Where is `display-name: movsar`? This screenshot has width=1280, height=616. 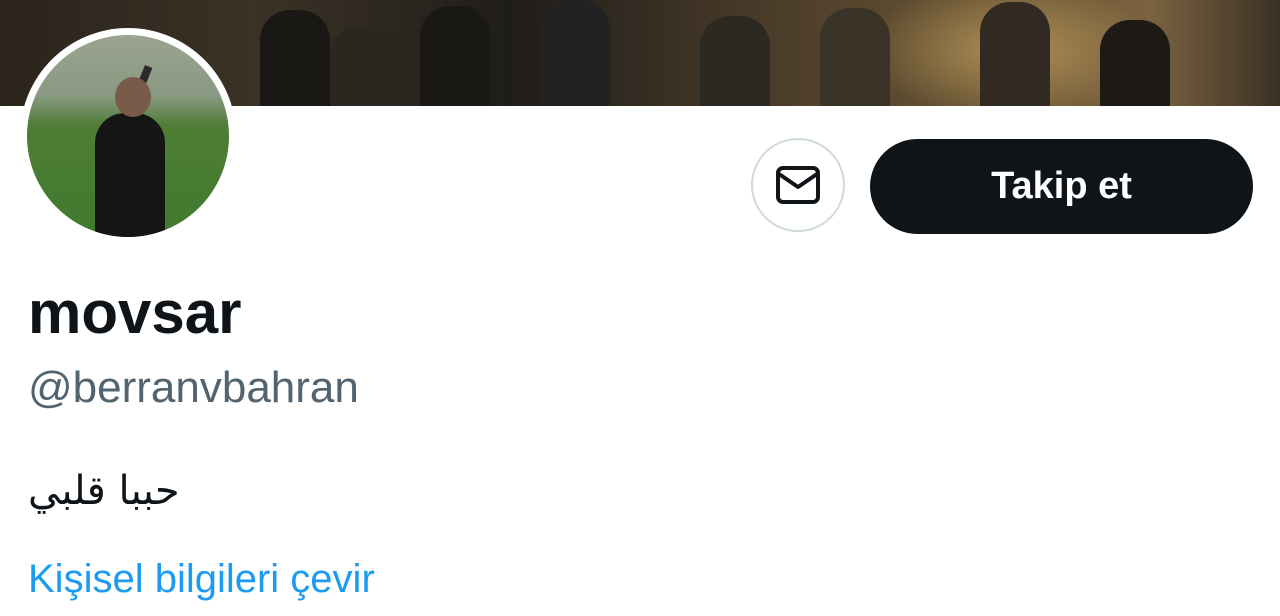
display-name: movsar is located at coordinates (135, 312).